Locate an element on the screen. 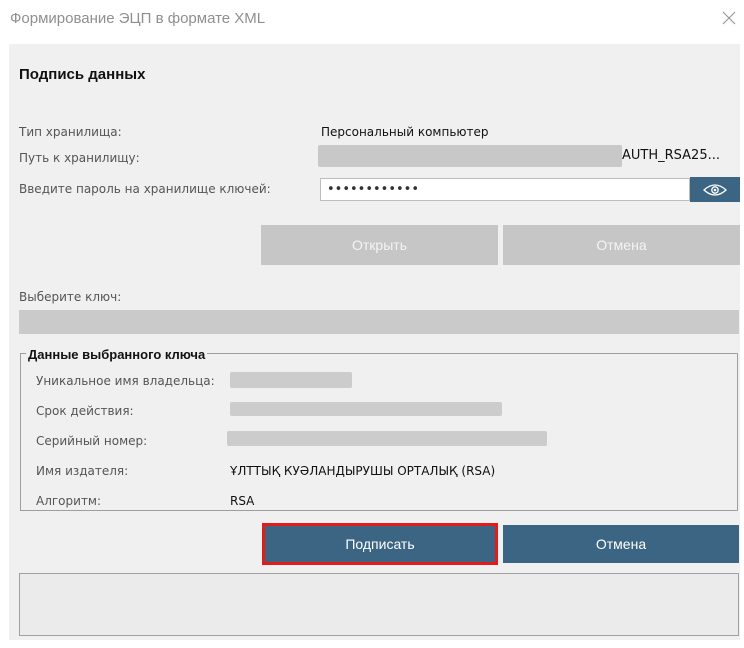  issuer-label: Имя издателя: is located at coordinates (82, 471).